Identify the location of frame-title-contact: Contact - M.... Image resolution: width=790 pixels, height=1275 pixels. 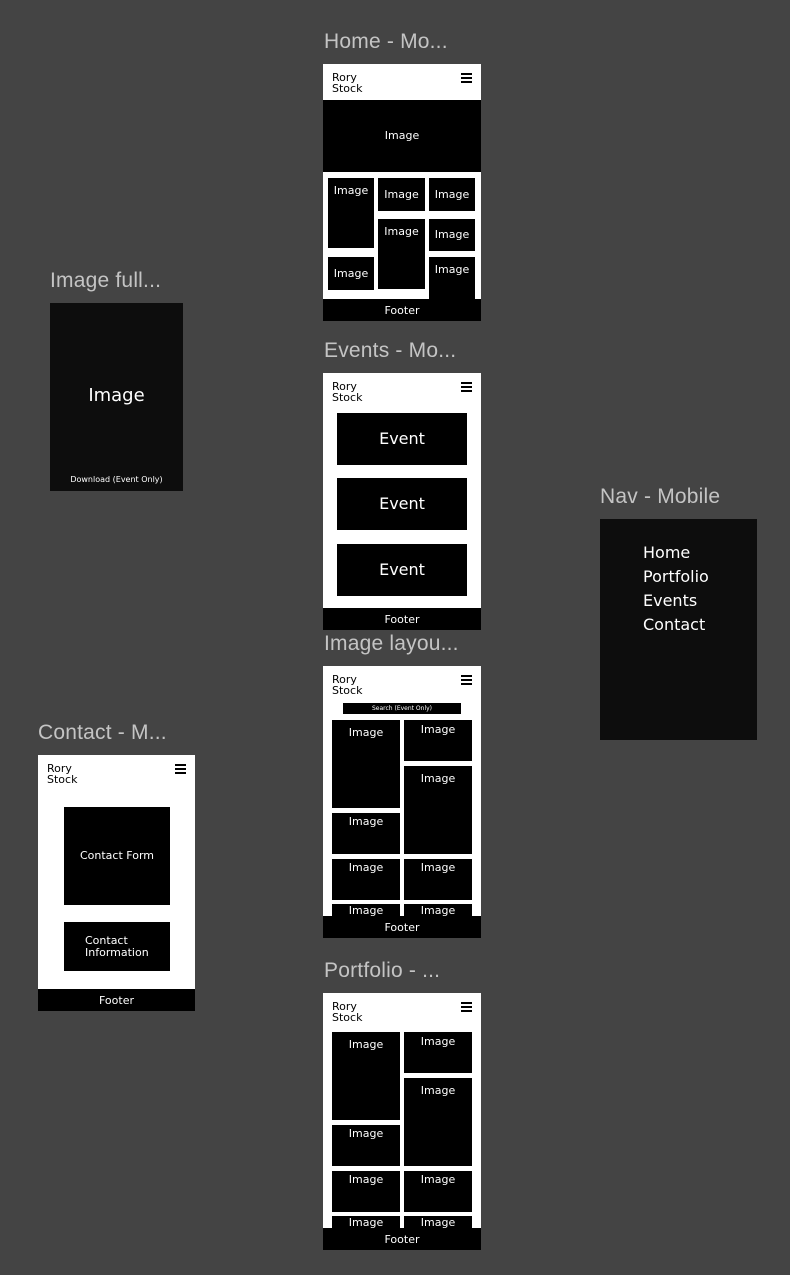
(102, 732).